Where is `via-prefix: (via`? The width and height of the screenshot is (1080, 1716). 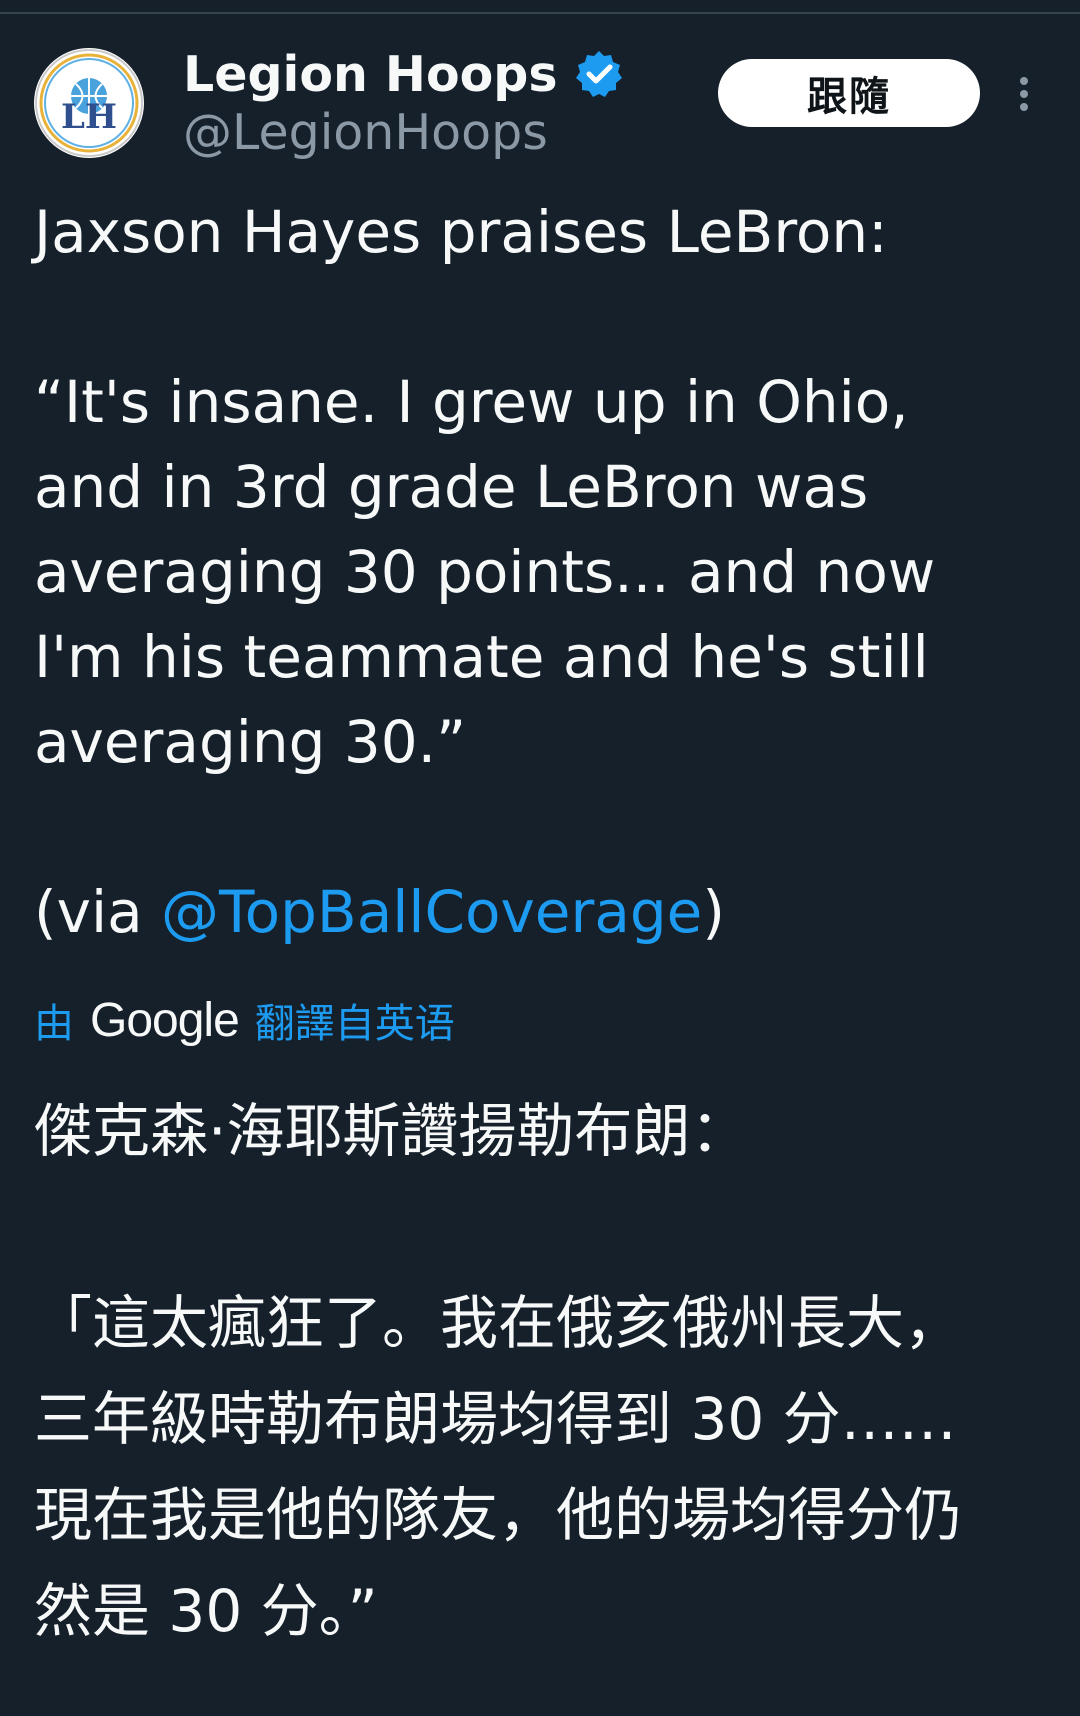
via-prefix: (via is located at coordinates (98, 912).